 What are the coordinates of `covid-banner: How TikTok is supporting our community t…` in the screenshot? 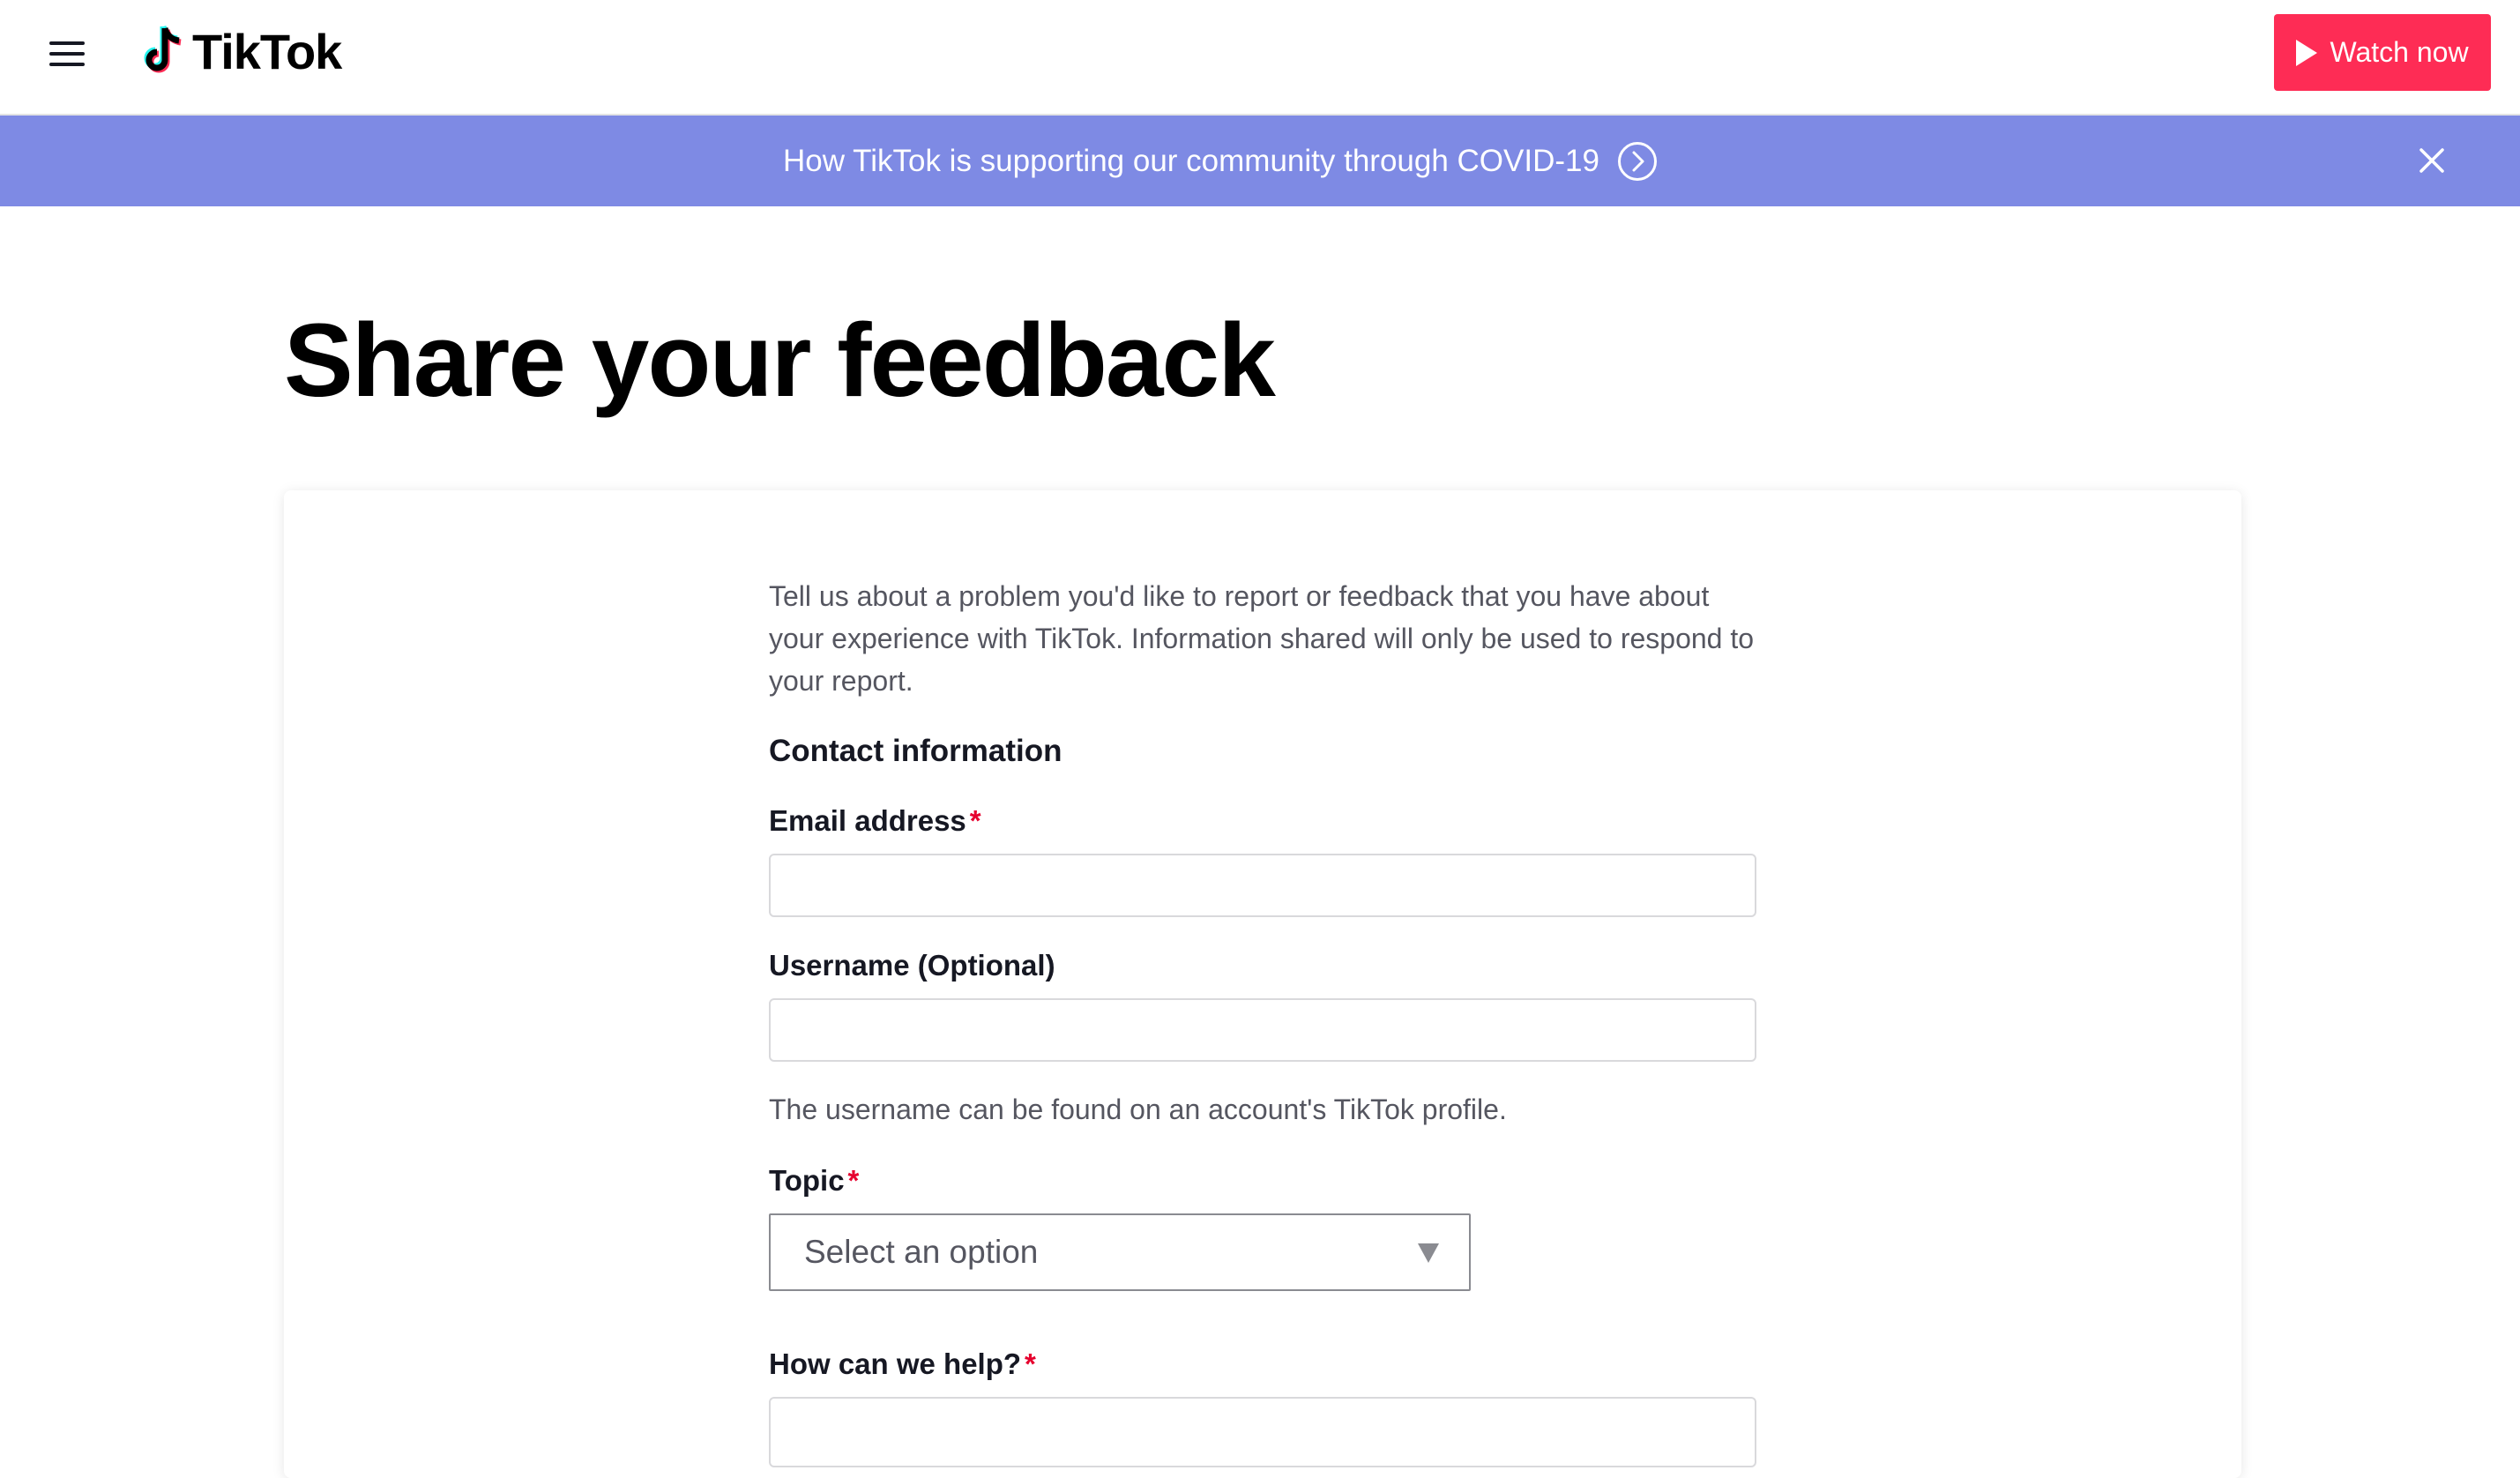 It's located at (1260, 161).